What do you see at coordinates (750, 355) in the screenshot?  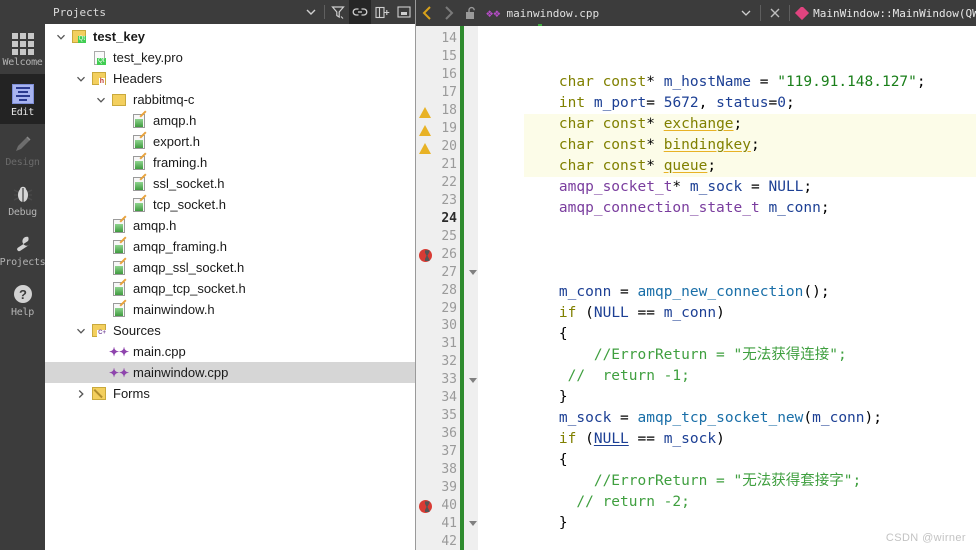 I see `code-line-29: //ErrorReturn = "无法获得连接";` at bounding box center [750, 355].